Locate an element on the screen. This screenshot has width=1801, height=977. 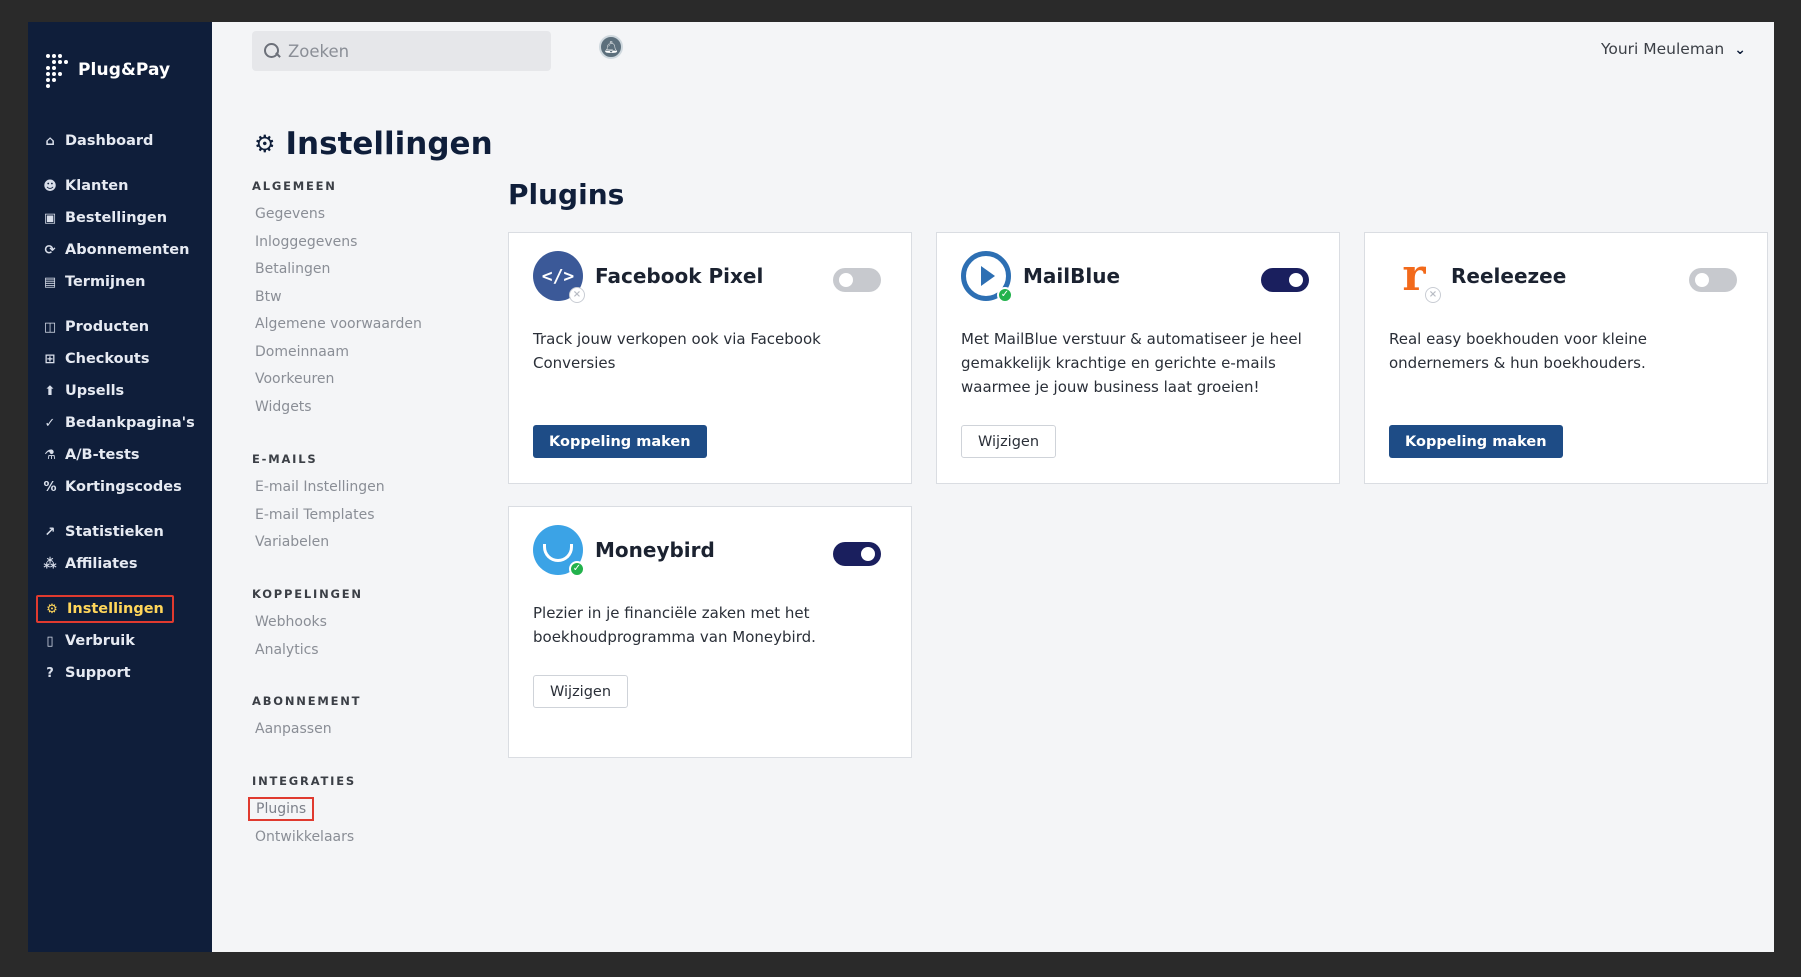
brand-name: Plug&Pay is located at coordinates (124, 70).